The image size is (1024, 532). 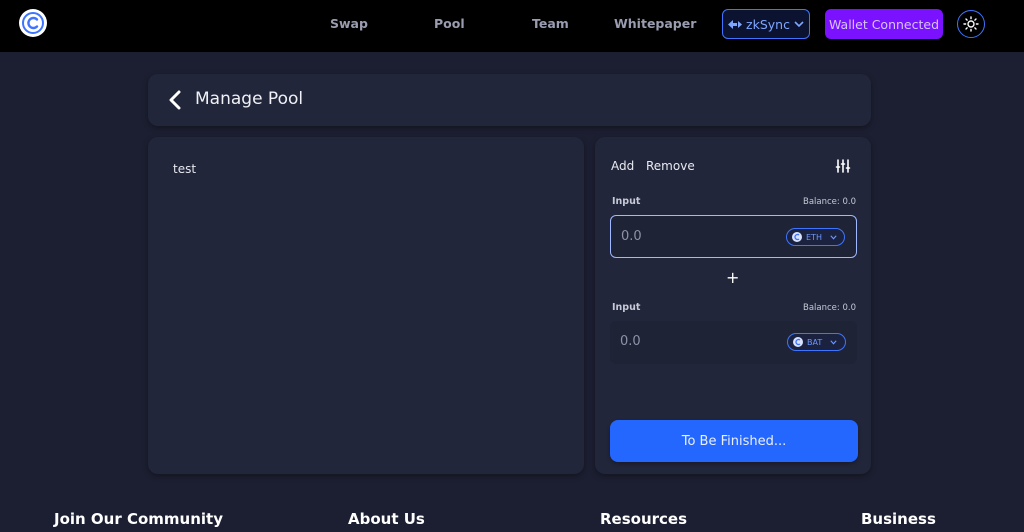 I want to click on input-label-second: Input, so click(x=626, y=307).